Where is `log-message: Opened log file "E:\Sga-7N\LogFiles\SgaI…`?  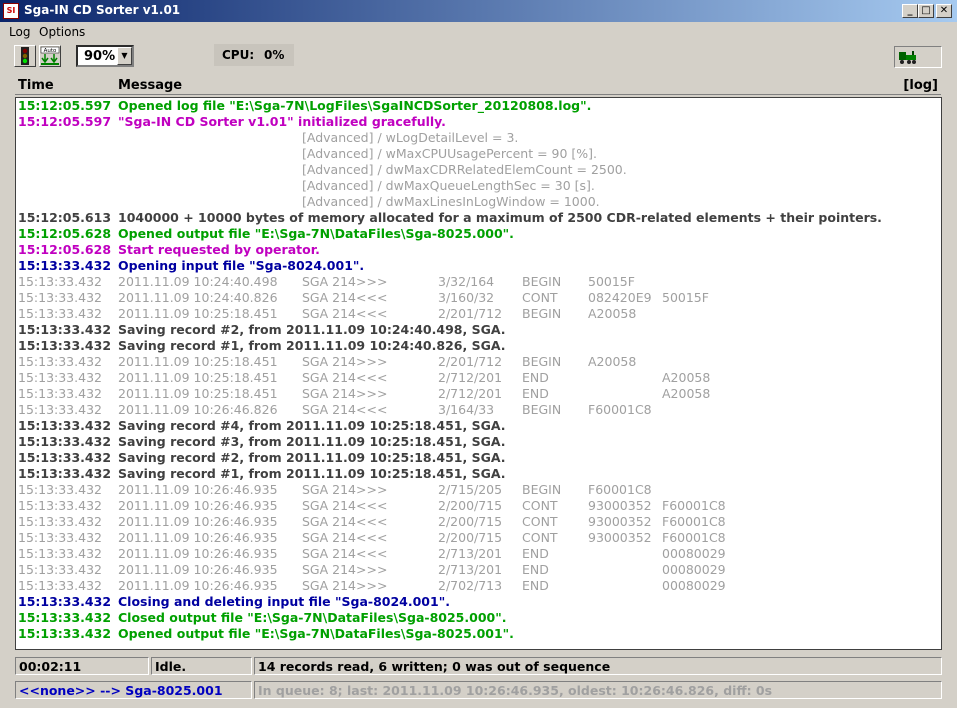 log-message: Opened log file "E:\Sga-7N\LogFiles\SgaI… is located at coordinates (355, 105).